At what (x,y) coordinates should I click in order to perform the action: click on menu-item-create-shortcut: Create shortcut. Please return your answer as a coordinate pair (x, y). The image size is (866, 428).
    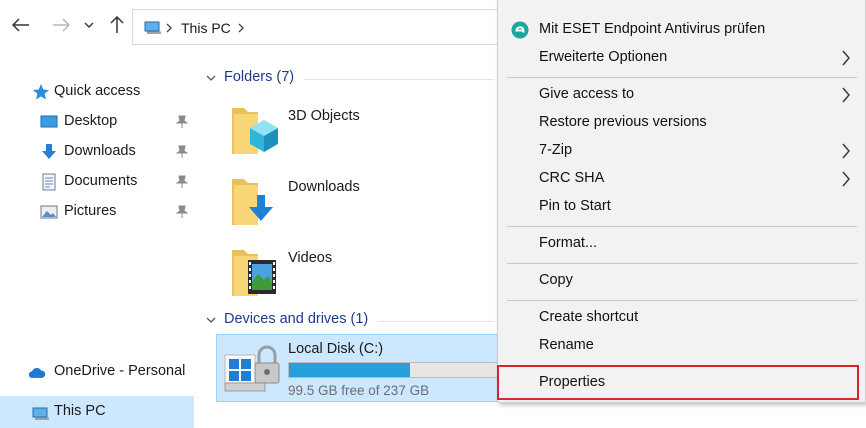
    Looking at the image, I should click on (681, 318).